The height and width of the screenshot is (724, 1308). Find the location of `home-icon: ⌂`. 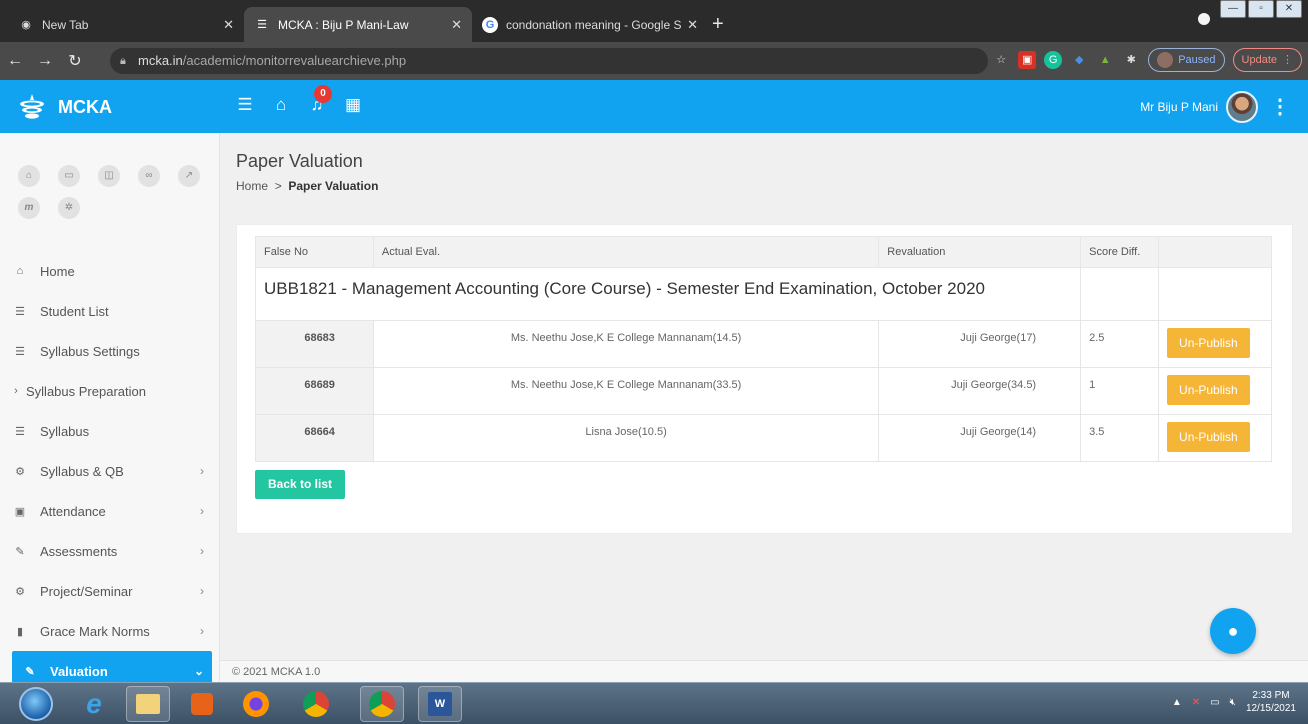

home-icon: ⌂ is located at coordinates (281, 105).